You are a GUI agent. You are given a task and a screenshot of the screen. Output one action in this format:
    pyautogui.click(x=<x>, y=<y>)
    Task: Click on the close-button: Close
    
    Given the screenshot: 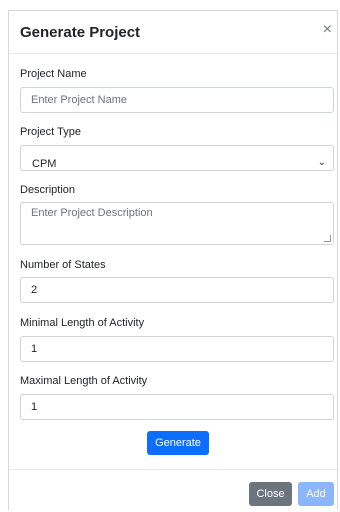 What is the action you would take?
    pyautogui.click(x=270, y=494)
    